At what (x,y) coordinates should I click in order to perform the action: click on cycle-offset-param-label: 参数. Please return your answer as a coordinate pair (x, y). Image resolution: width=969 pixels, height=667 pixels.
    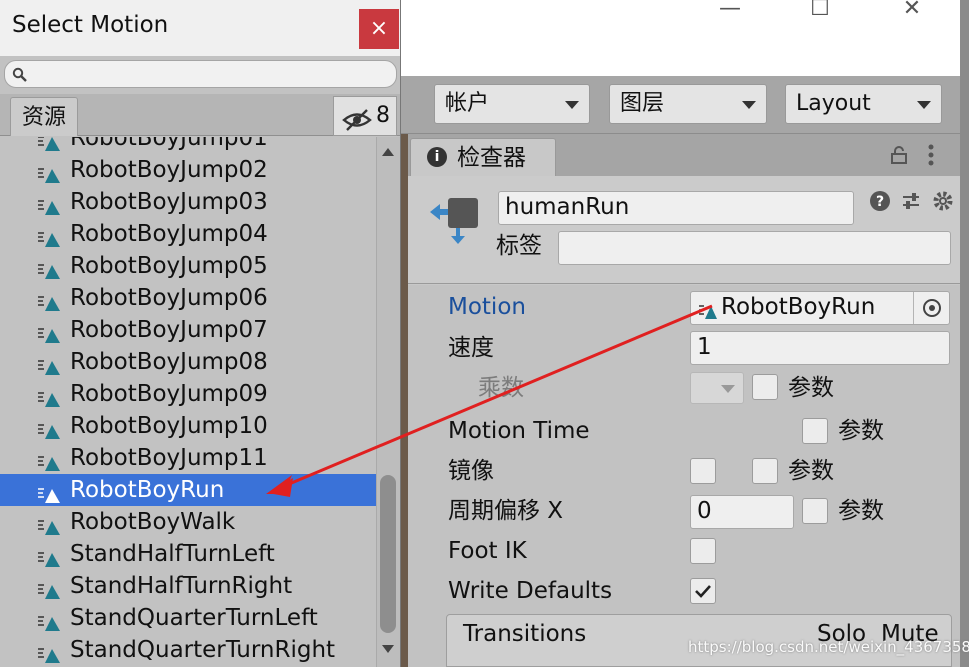
    Looking at the image, I should click on (861, 511).